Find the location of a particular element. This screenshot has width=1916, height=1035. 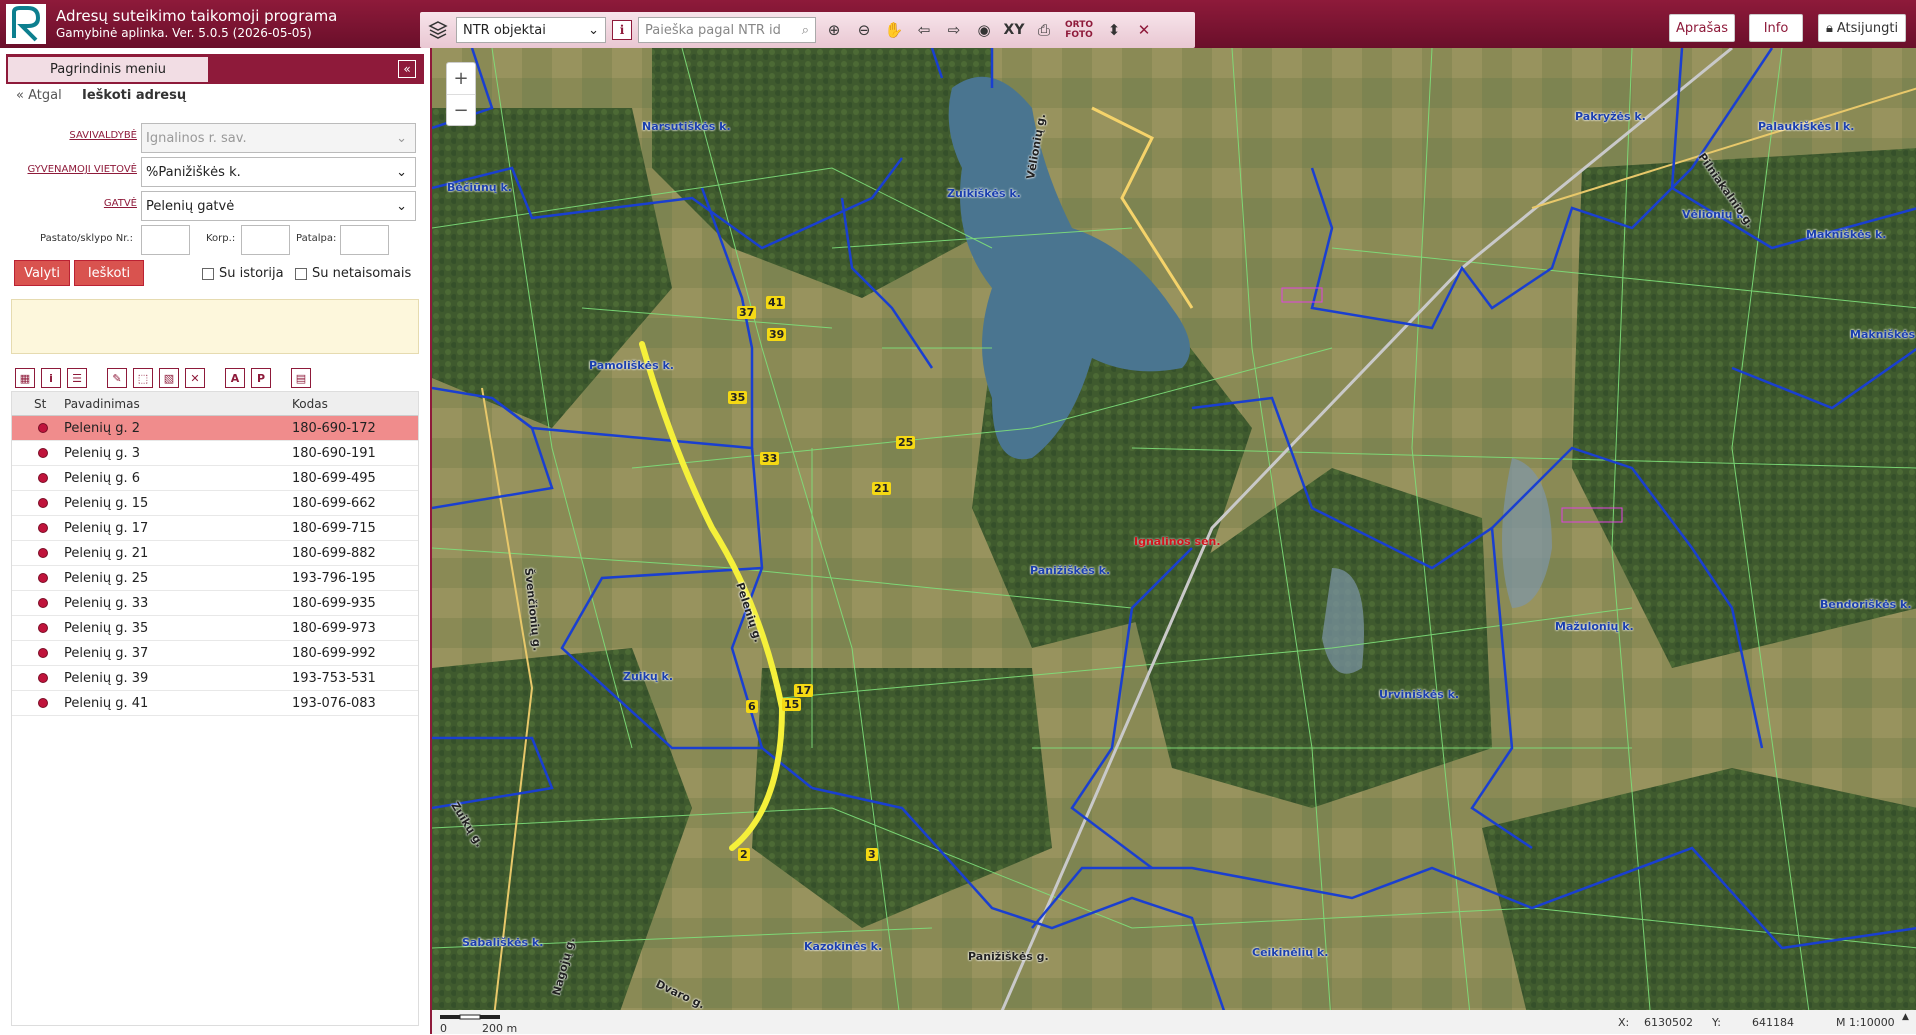

identify-info-icon: i is located at coordinates (622, 30).